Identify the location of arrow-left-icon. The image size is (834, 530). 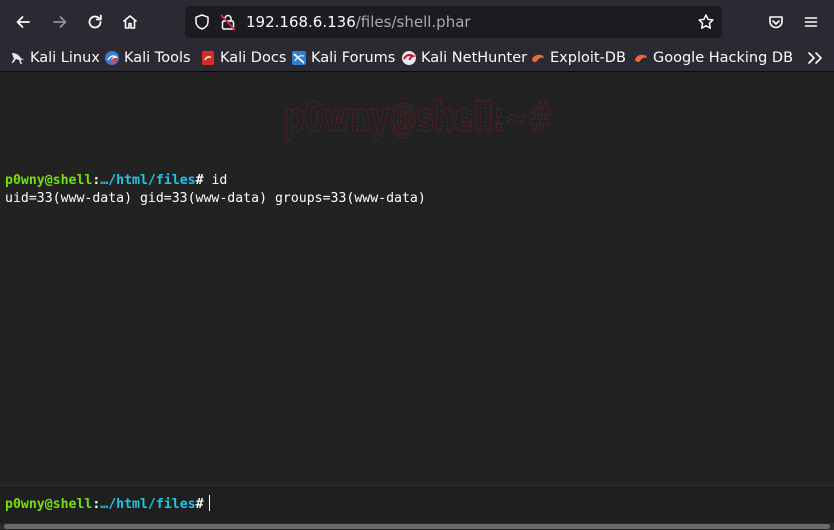
(23, 22).